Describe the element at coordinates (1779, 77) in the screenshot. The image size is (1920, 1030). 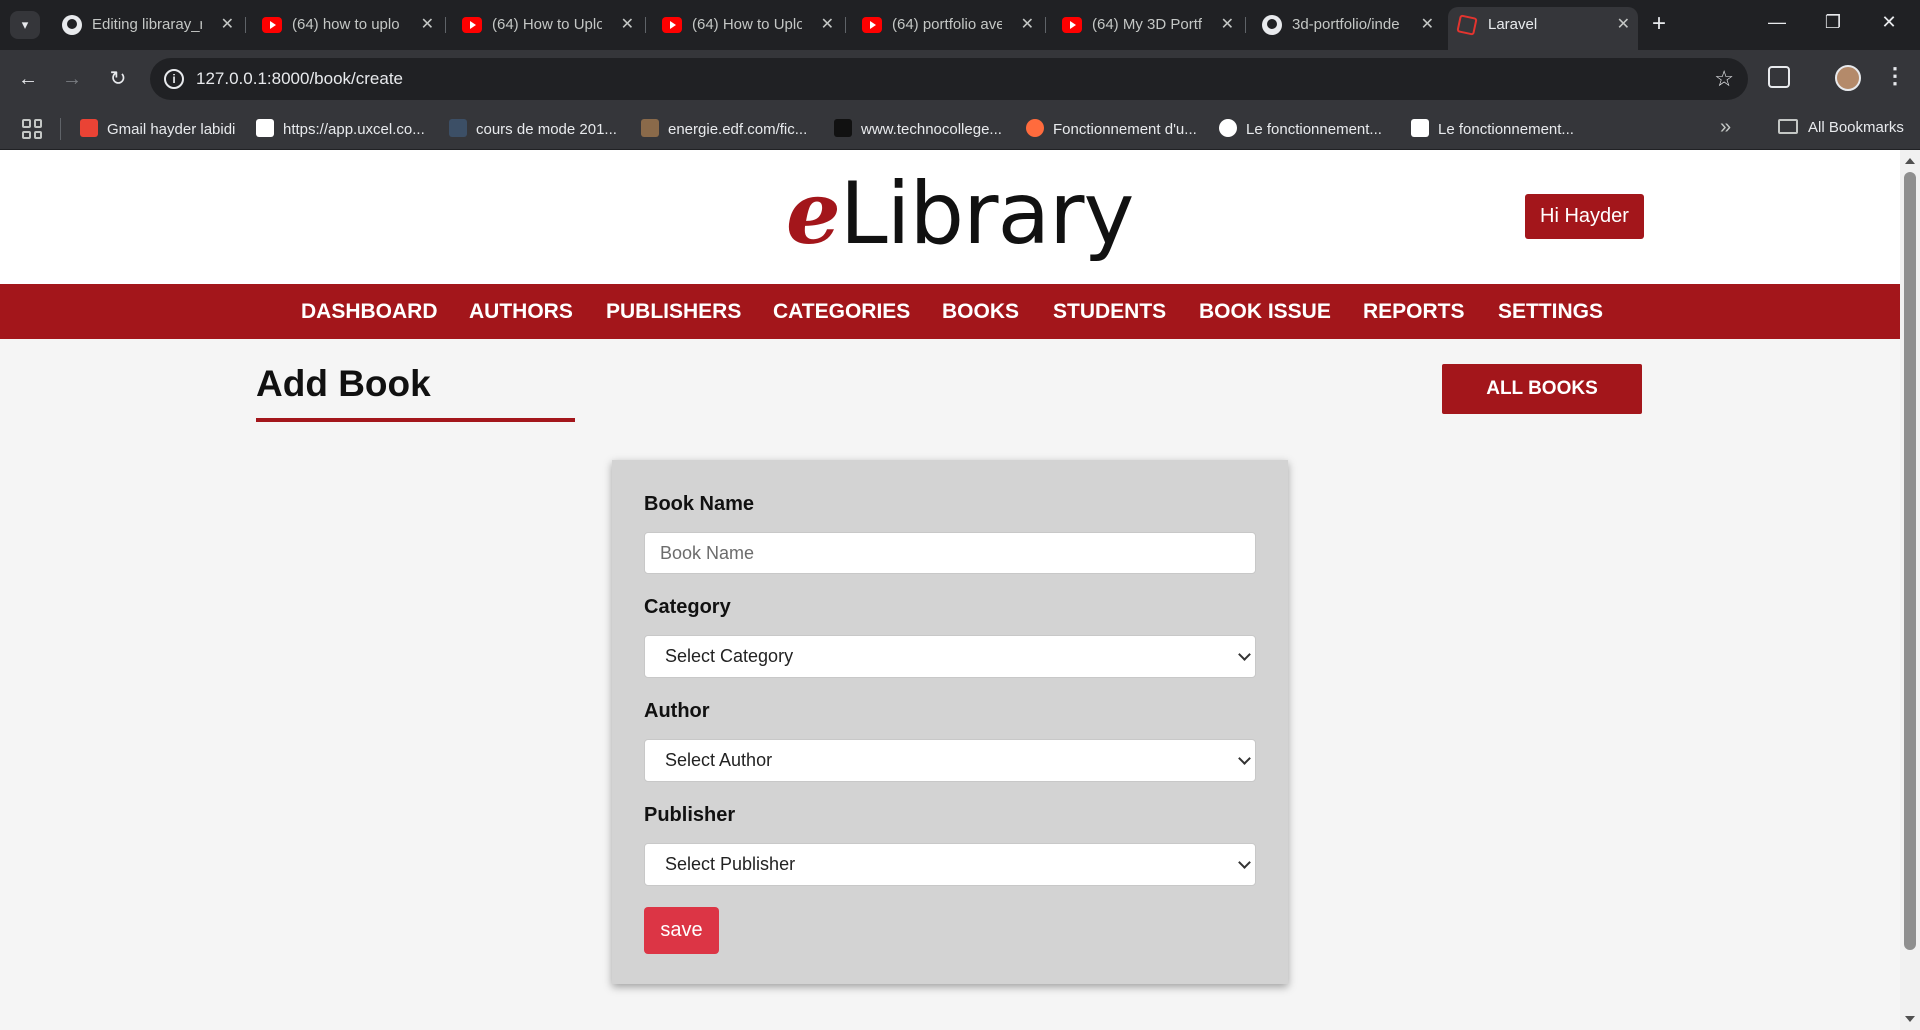
I see `extensions-icon` at that location.